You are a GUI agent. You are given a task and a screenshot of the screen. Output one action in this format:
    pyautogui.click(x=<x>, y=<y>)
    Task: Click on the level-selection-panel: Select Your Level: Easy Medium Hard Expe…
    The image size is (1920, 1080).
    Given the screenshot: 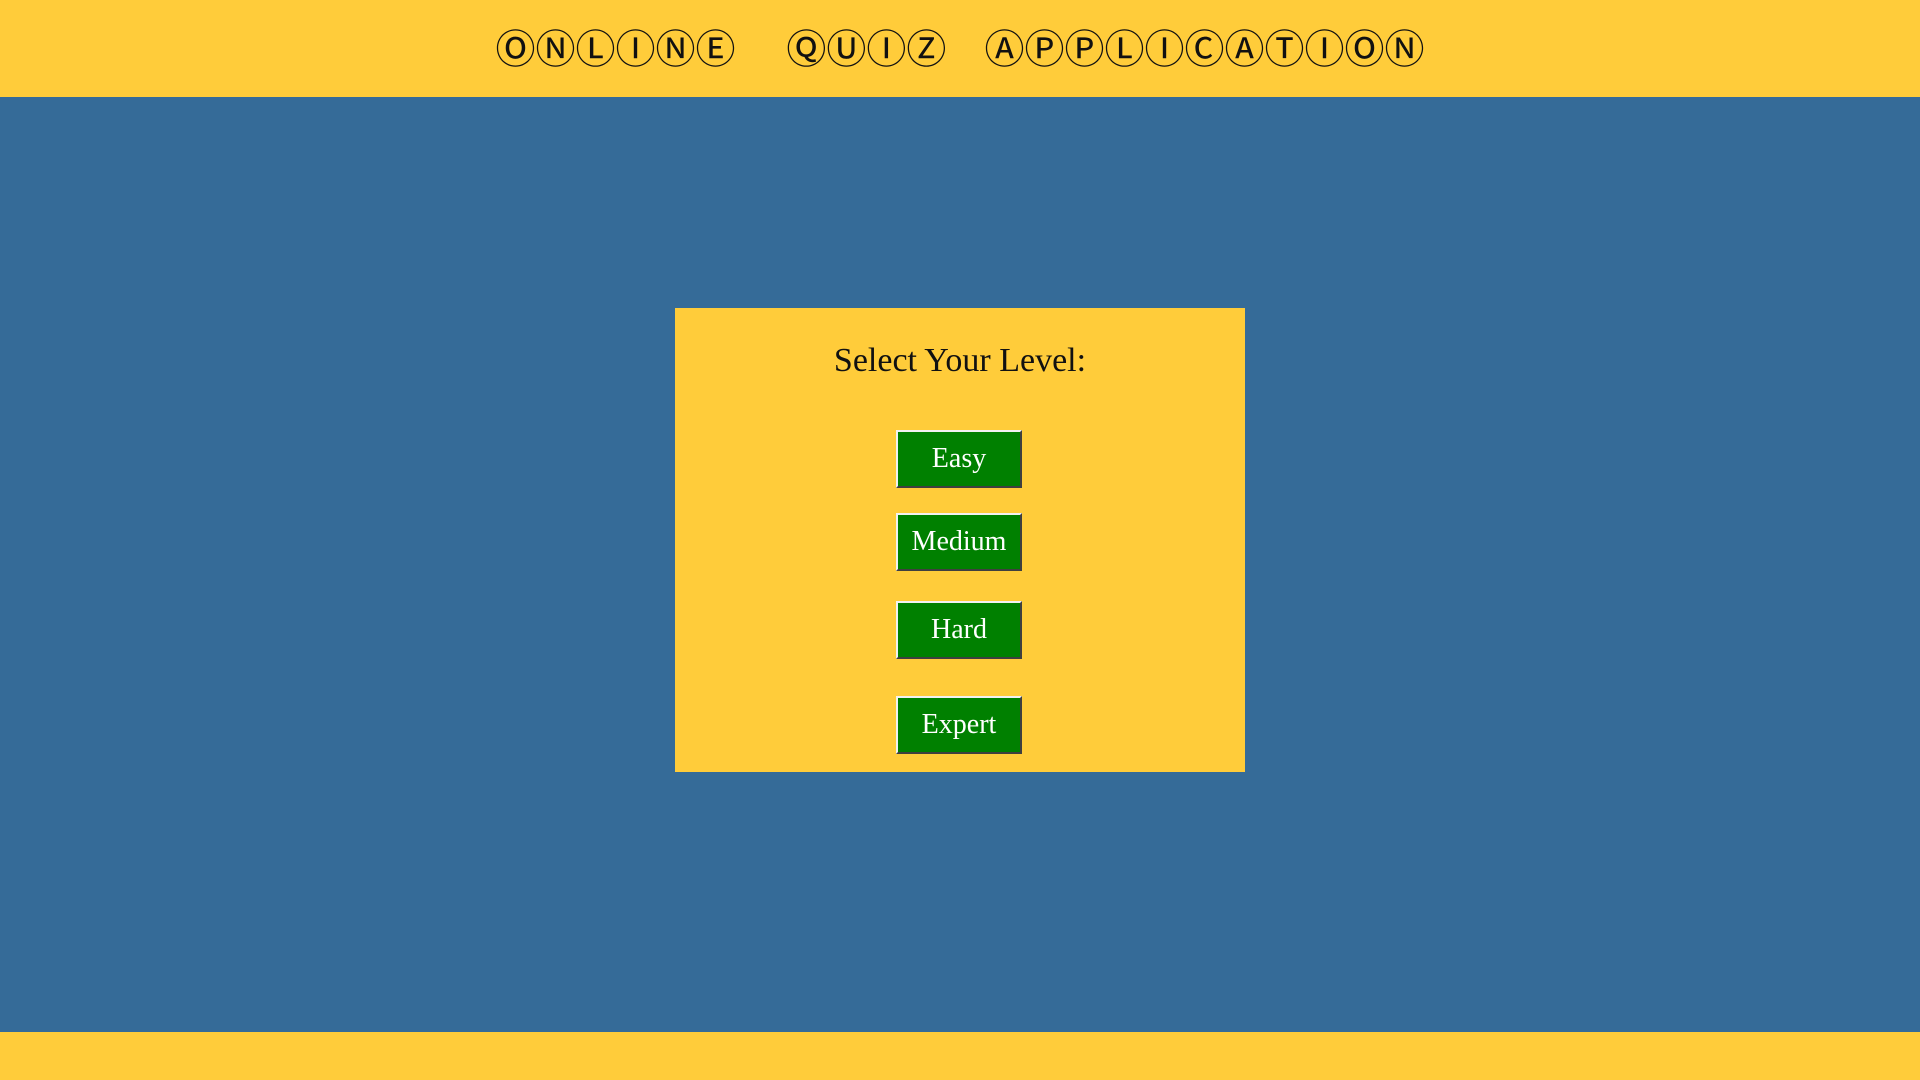 What is the action you would take?
    pyautogui.click(x=960, y=540)
    